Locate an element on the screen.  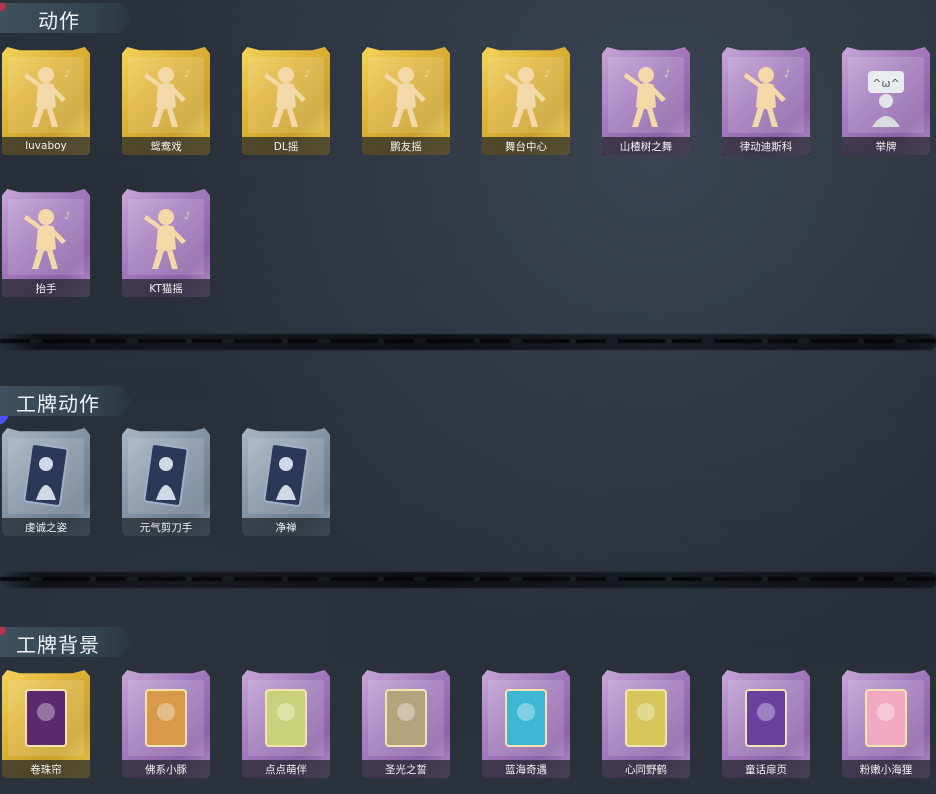
item-card: ♪ KT猫摇 is located at coordinates (166, 244).